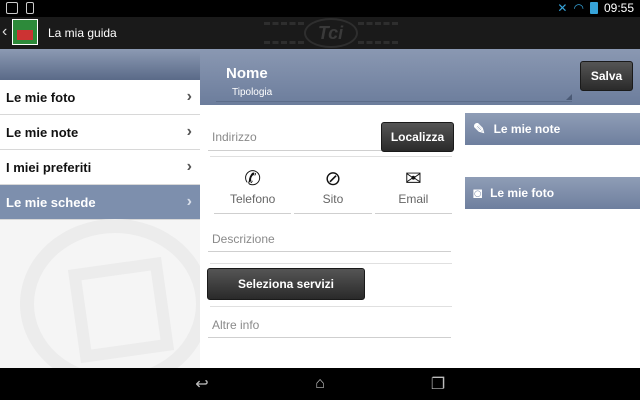  What do you see at coordinates (413, 199) in the screenshot?
I see `email-label: Email` at bounding box center [413, 199].